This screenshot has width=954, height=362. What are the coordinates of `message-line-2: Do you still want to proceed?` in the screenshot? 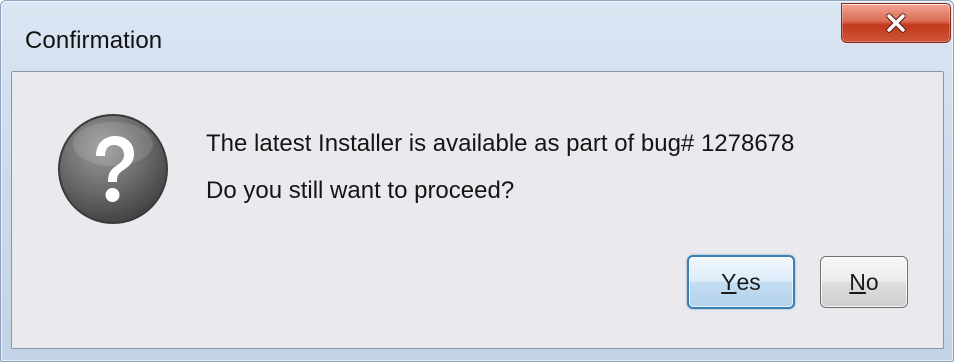 It's located at (360, 190).